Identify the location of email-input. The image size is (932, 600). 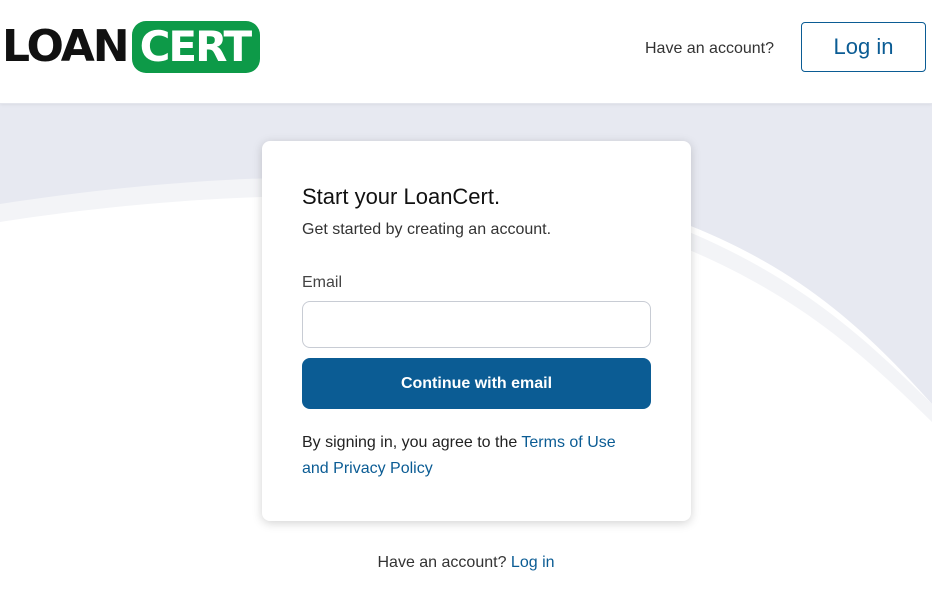
(476, 324).